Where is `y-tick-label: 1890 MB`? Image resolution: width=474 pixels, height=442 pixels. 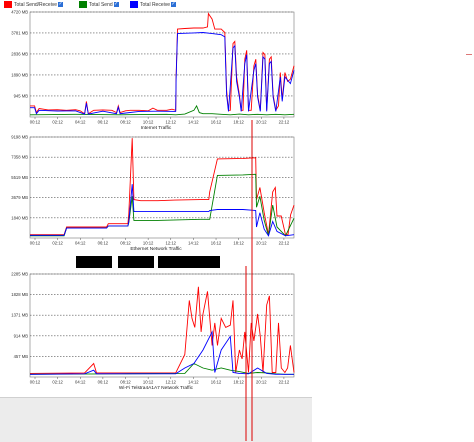 y-tick-label: 1890 MB is located at coordinates (19, 74).